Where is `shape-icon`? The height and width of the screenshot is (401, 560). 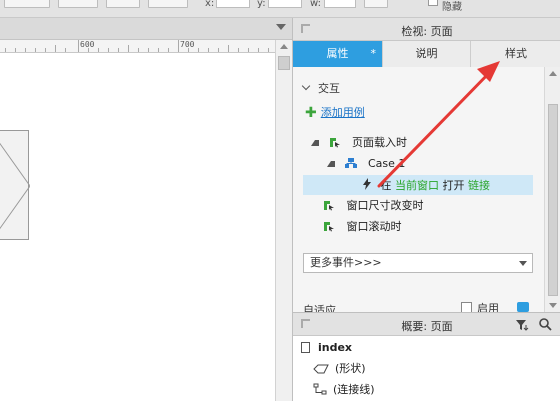
shape-icon is located at coordinates (321, 369).